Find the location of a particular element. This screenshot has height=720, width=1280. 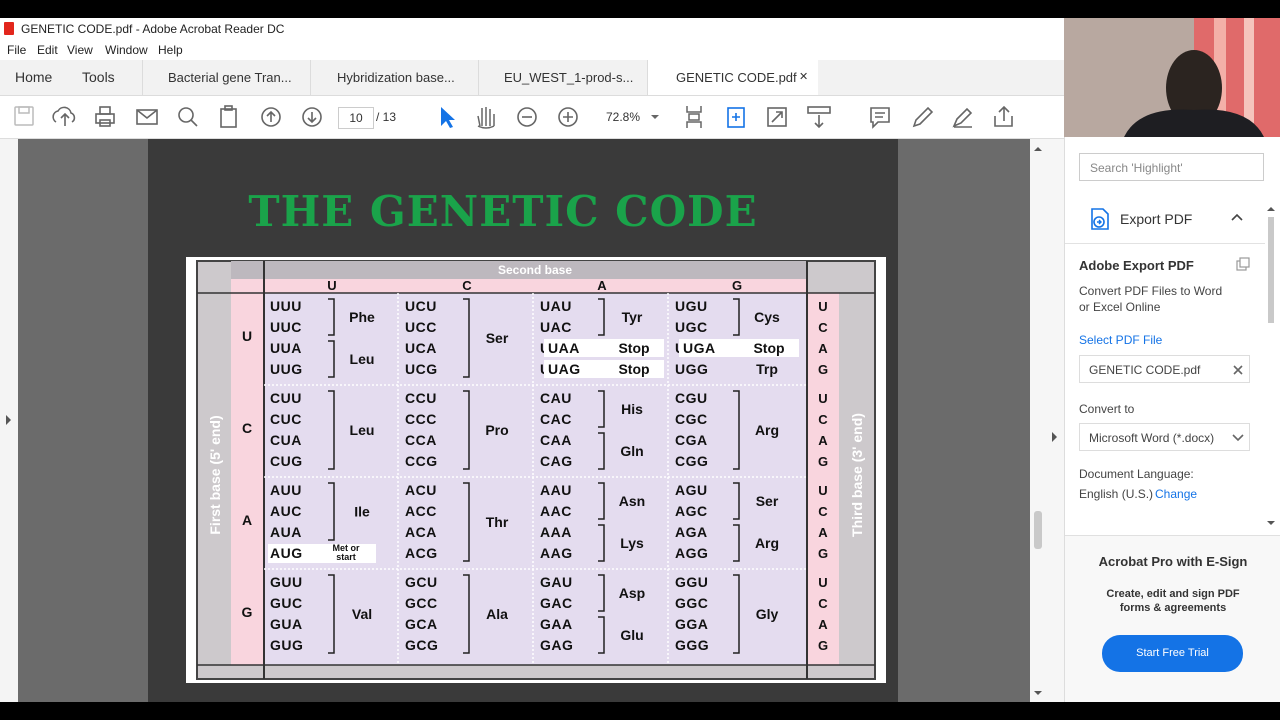

upload-icon is located at coordinates (64, 116).